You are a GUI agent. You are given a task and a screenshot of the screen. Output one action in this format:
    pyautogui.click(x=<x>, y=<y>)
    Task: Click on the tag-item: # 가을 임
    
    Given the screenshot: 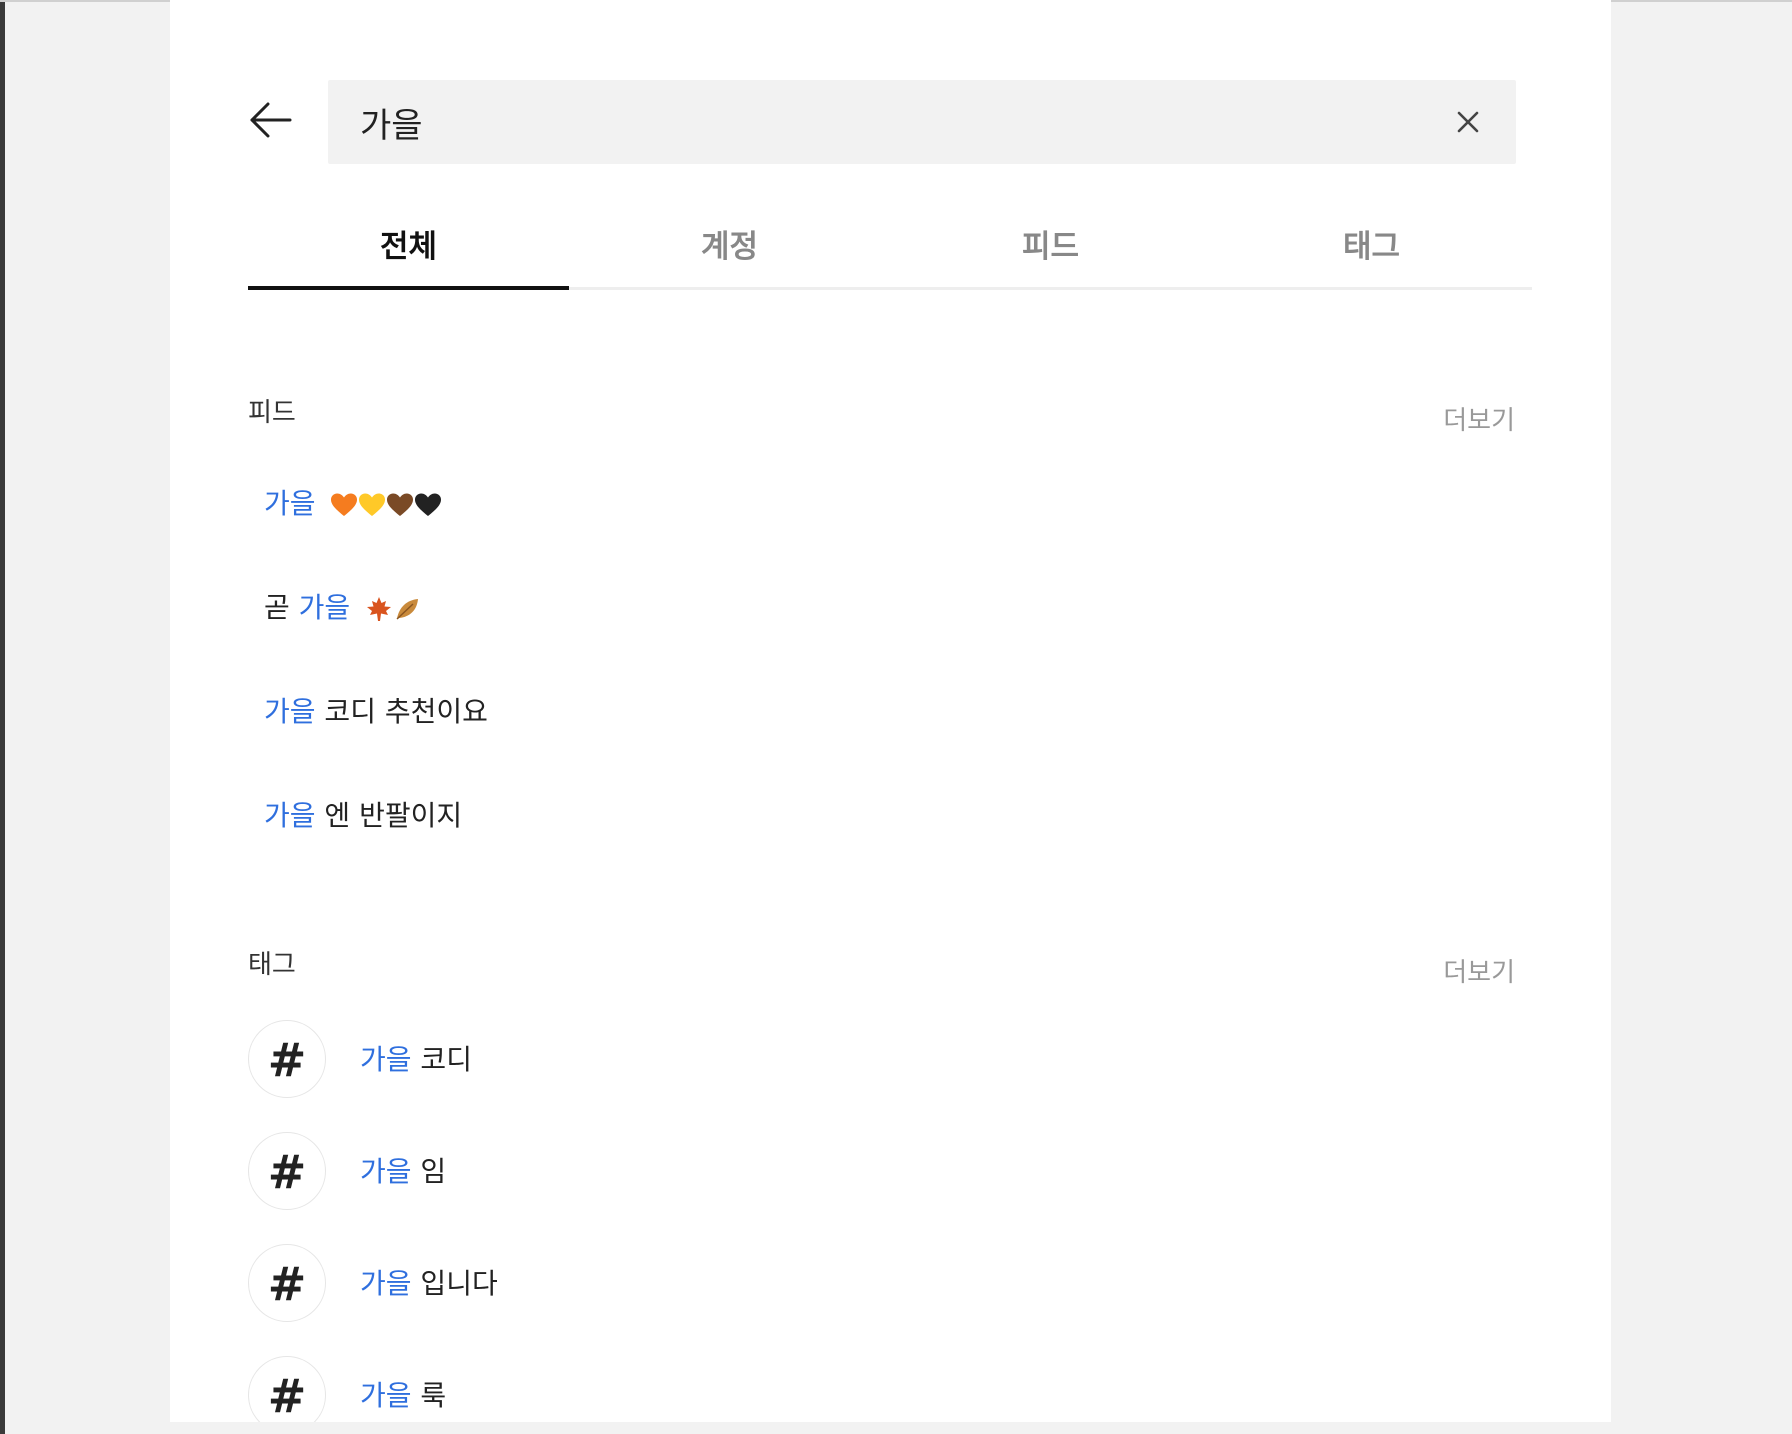 What is the action you would take?
    pyautogui.click(x=548, y=1172)
    